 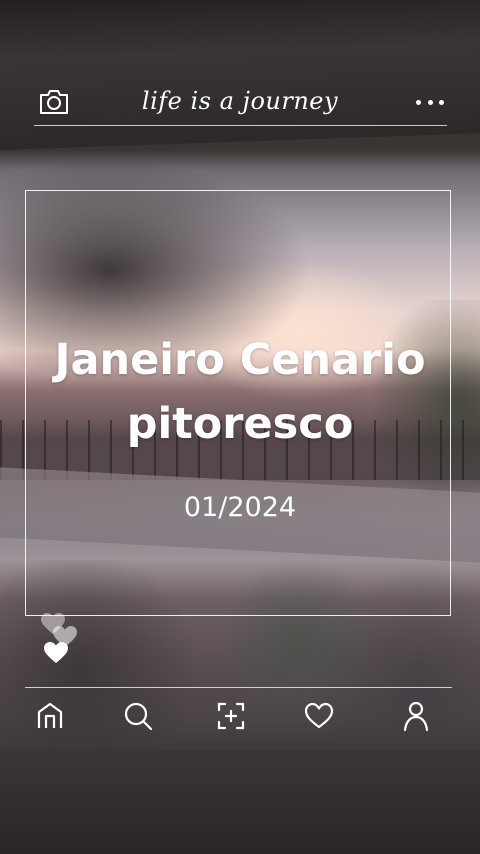 I want to click on nav-add-button, so click(x=231, y=716).